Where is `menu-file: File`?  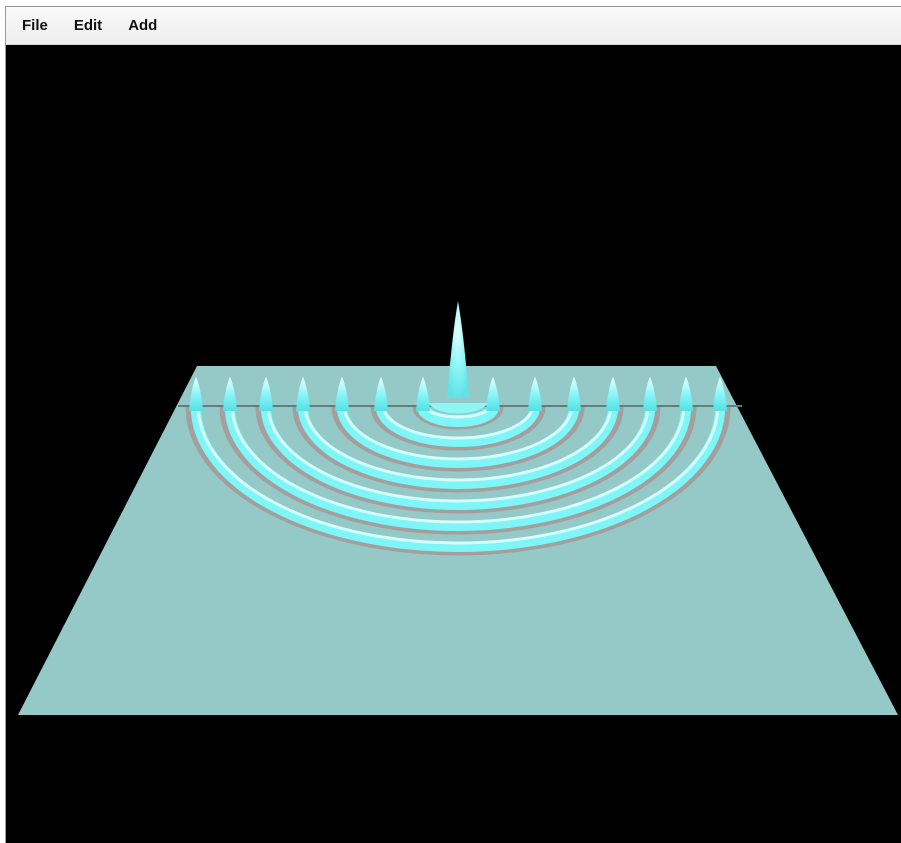
menu-file: File is located at coordinates (32, 26).